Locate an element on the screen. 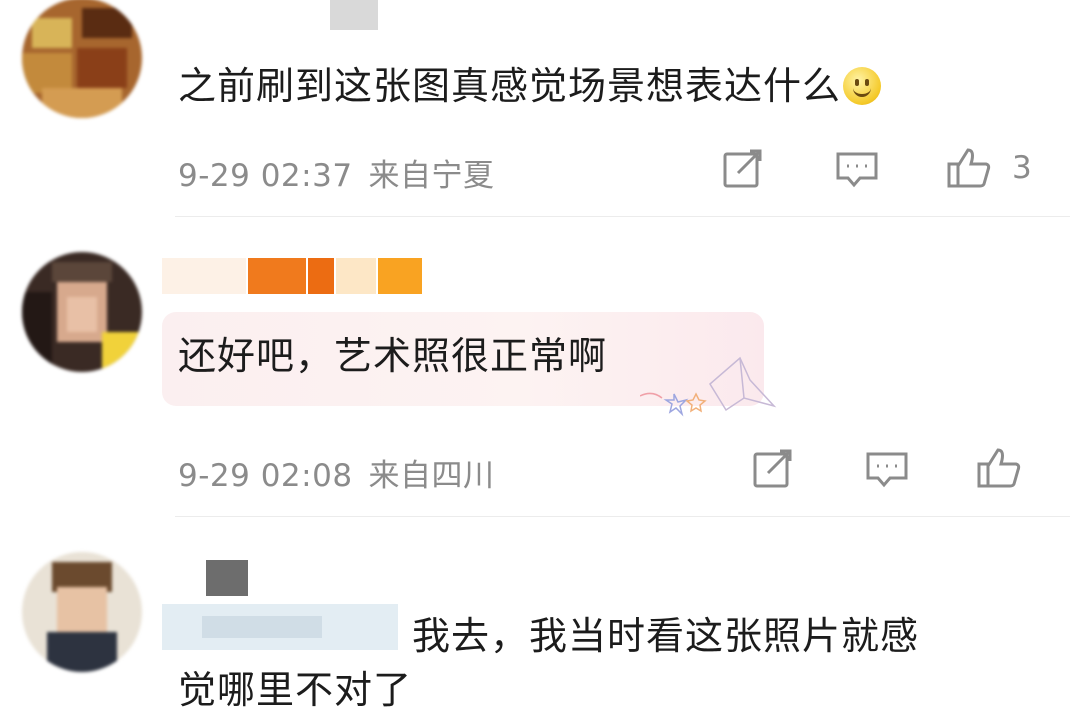 This screenshot has height=712, width=1070. timestamp: 9-29 02:08 is located at coordinates (265, 476).